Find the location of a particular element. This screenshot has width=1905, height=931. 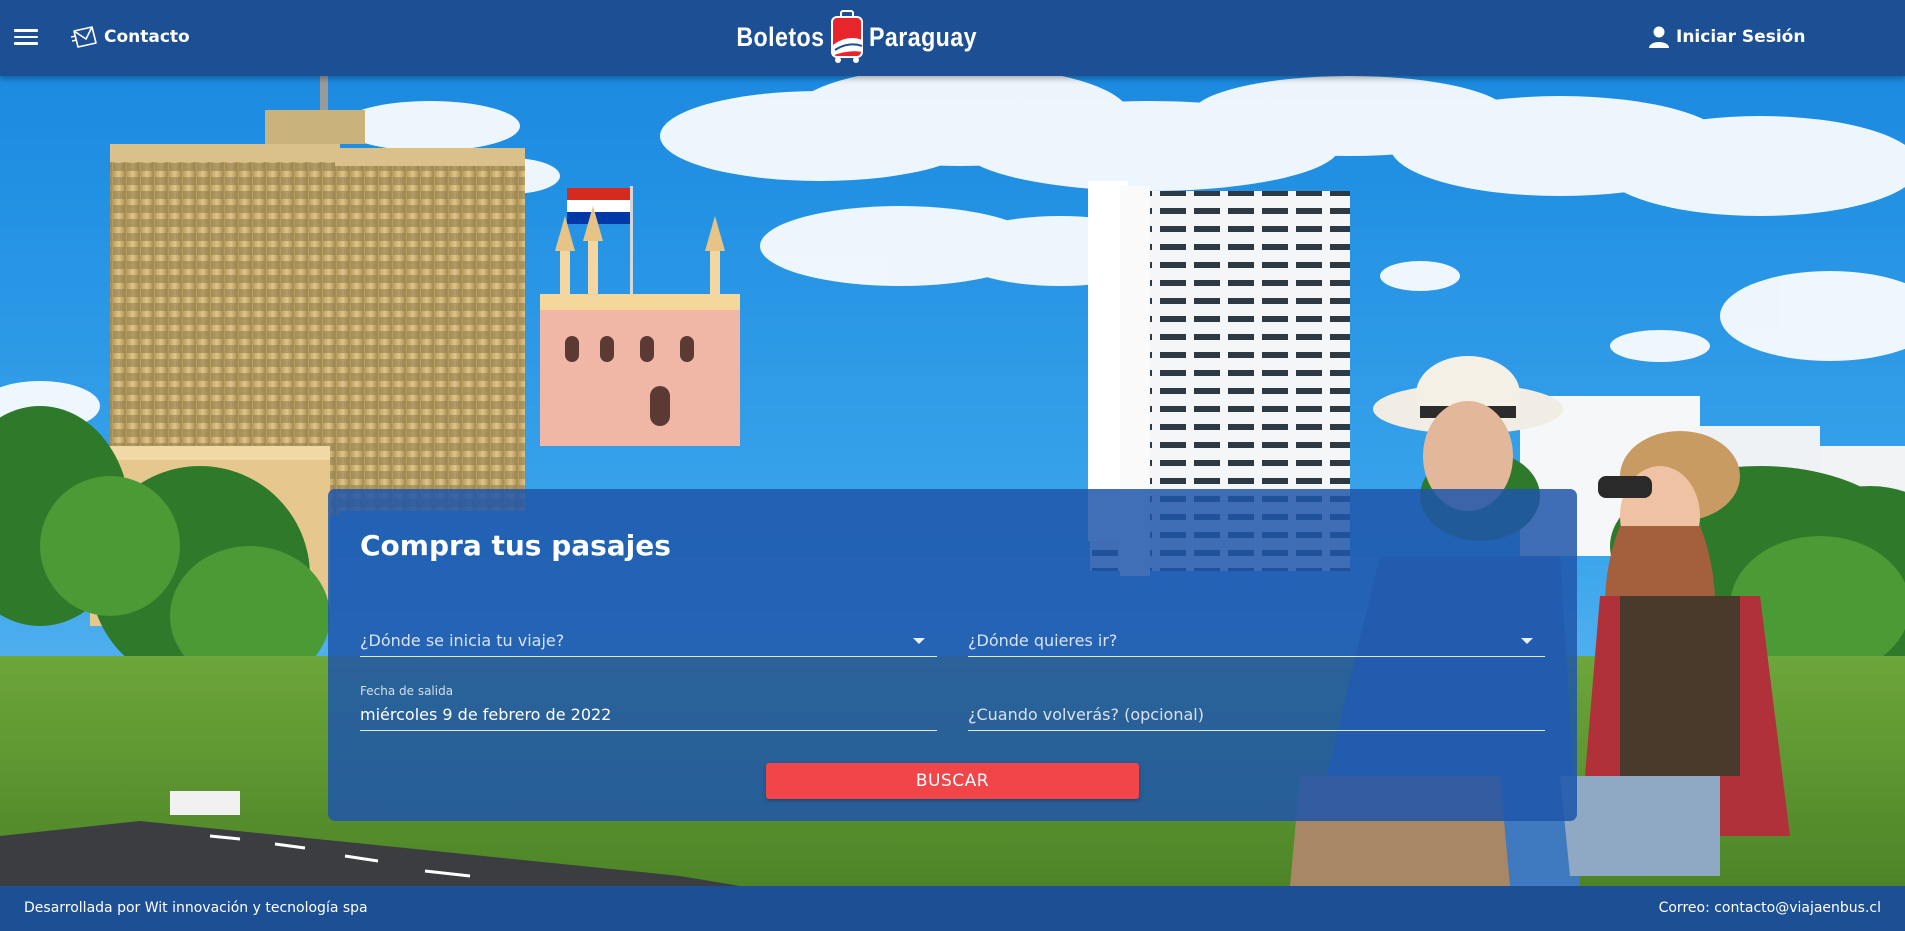

hamburger-menu-icon is located at coordinates (26, 37).